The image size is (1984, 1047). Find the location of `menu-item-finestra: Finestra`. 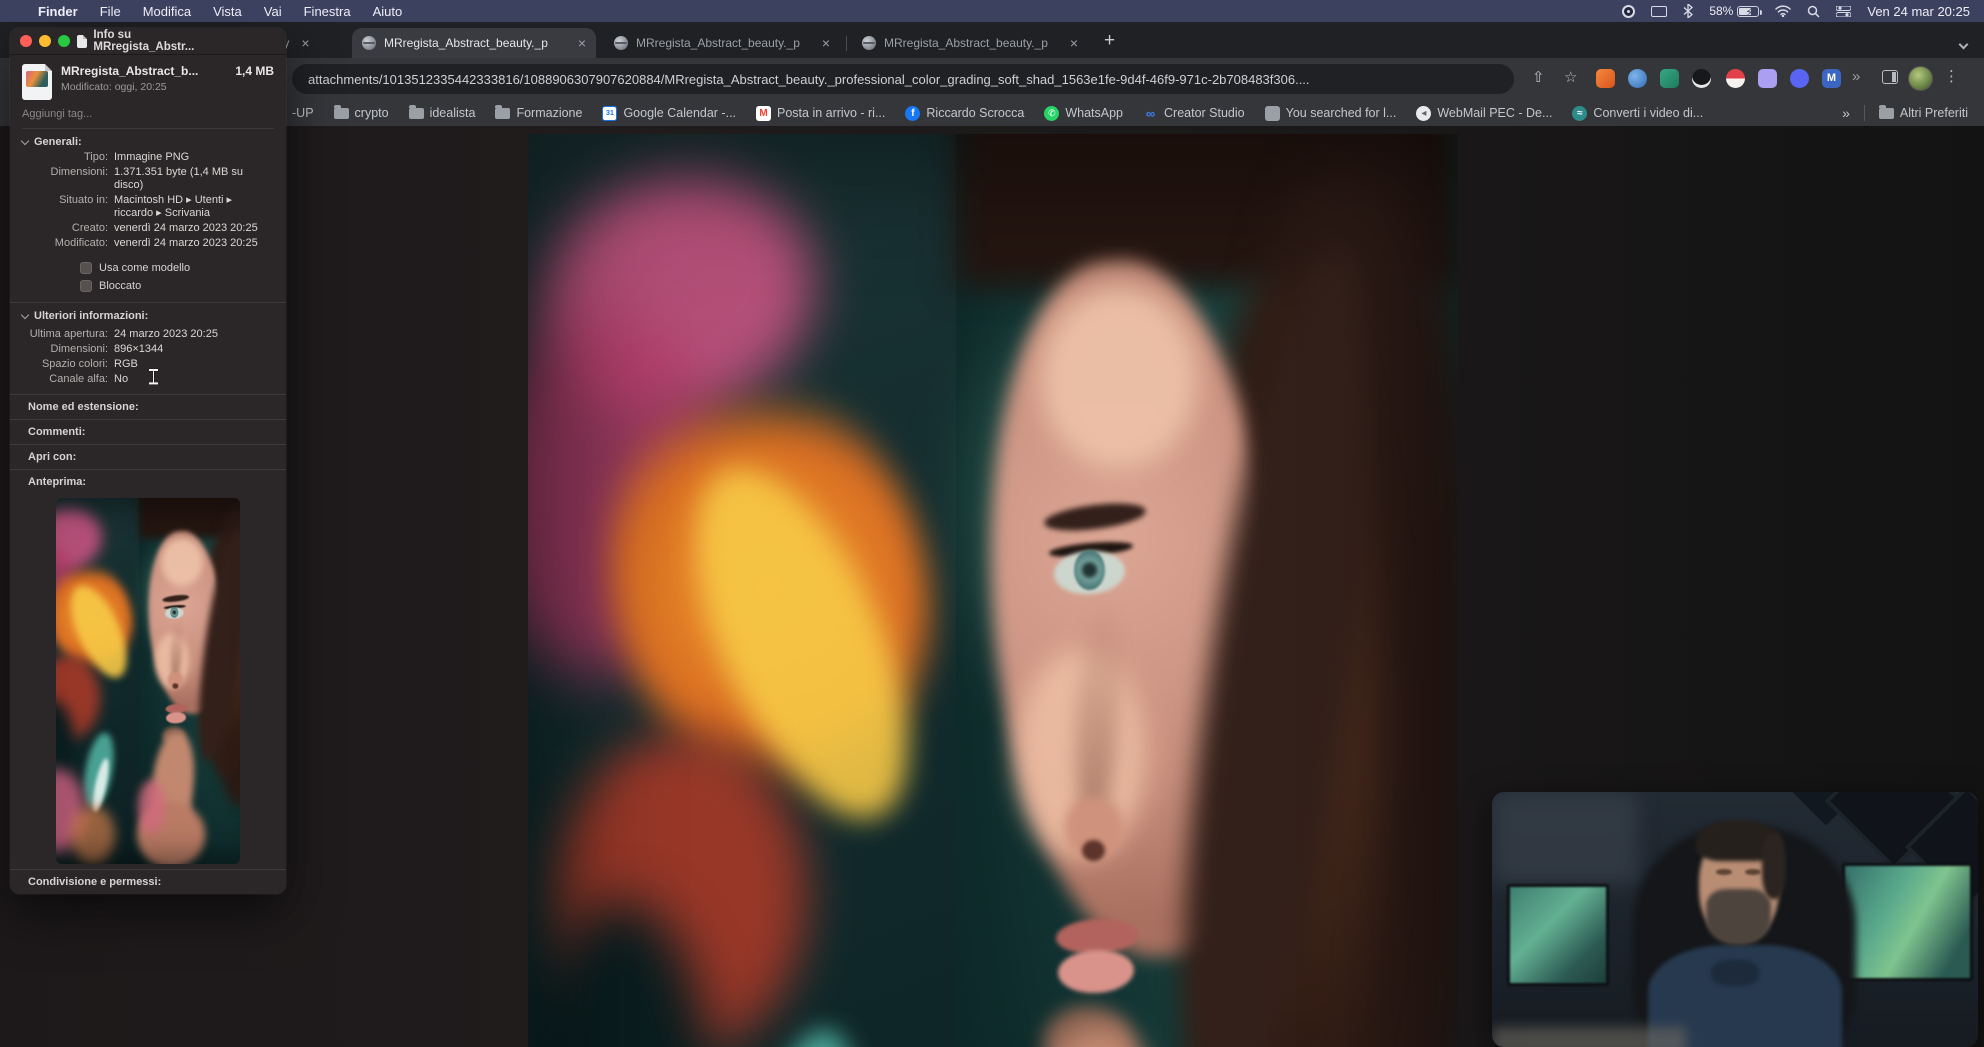

menu-item-finestra: Finestra is located at coordinates (327, 11).